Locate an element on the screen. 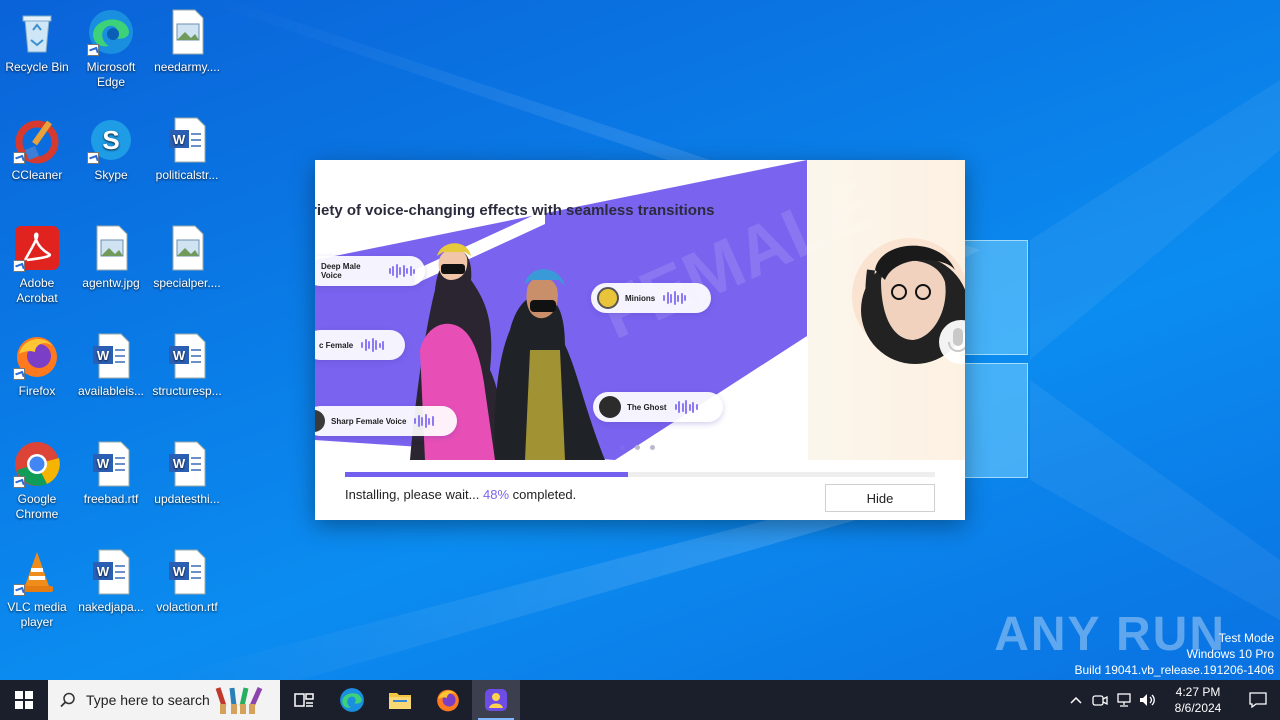  desktop-icon-firefox: Firefox is located at coordinates (37, 365).